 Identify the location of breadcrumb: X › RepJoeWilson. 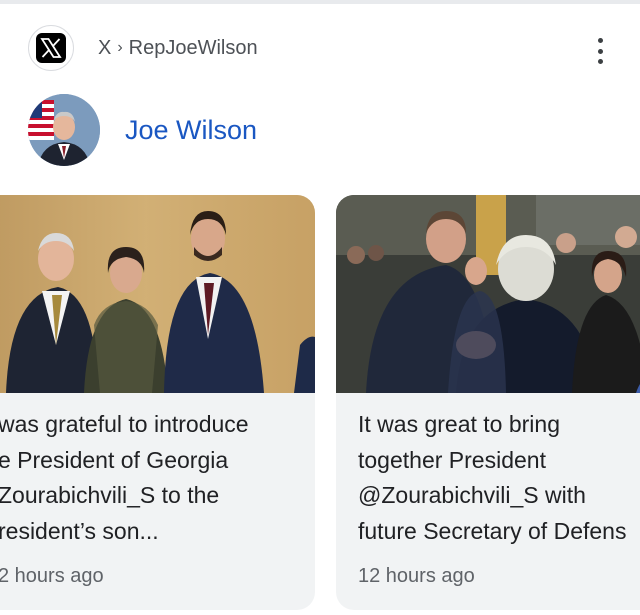
(178, 48).